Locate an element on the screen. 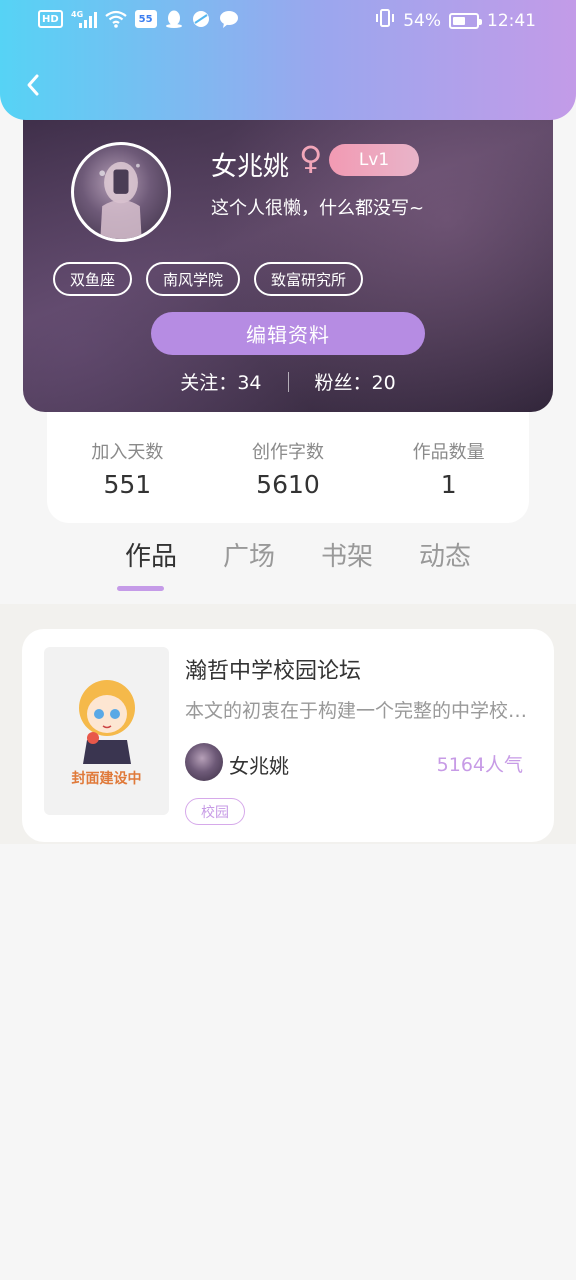  back-button is located at coordinates (33, 85).